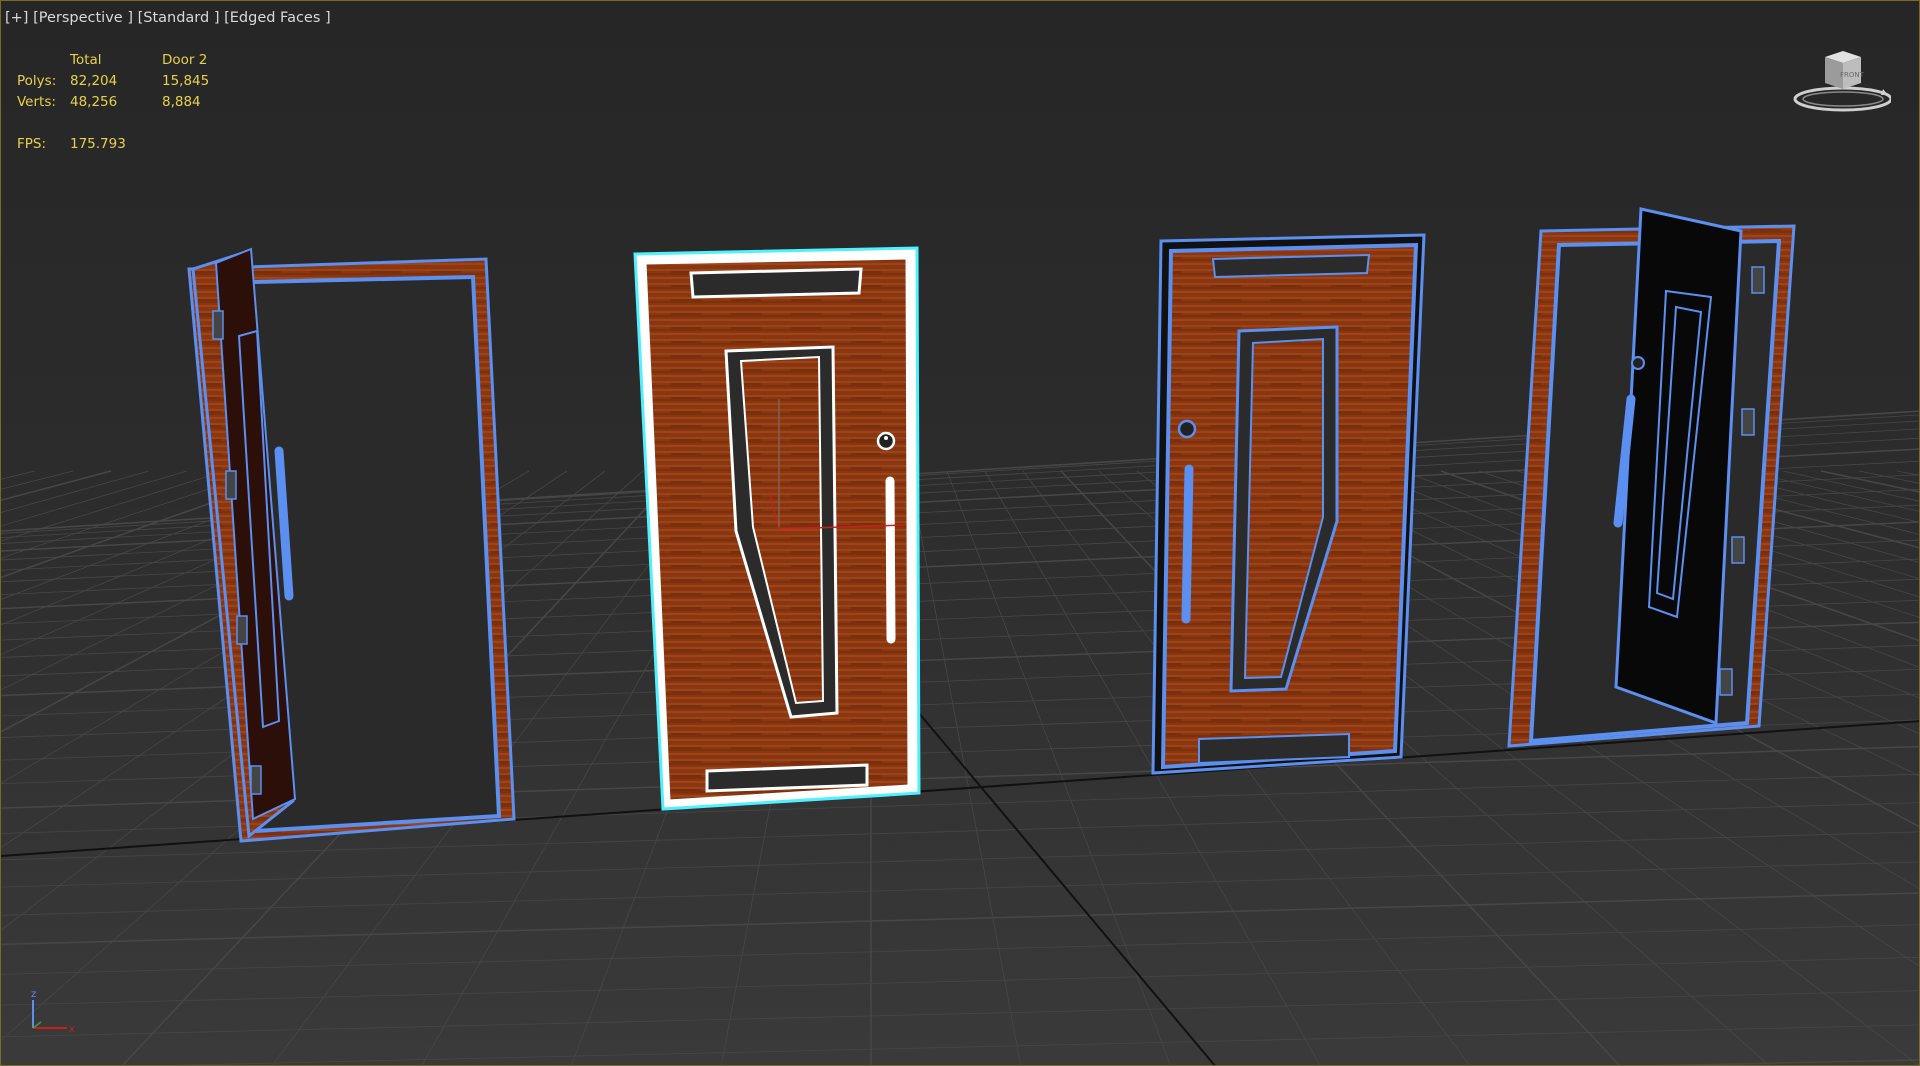 The image size is (1920, 1066). What do you see at coordinates (16, 18) in the screenshot?
I see `viewport-general-menu: [+]` at bounding box center [16, 18].